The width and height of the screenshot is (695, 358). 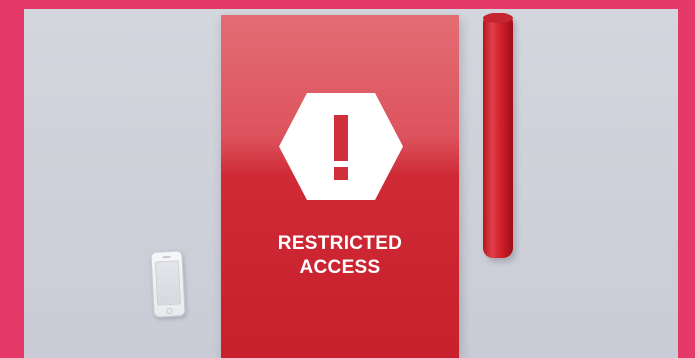 I want to click on phone-screen, so click(x=168, y=283).